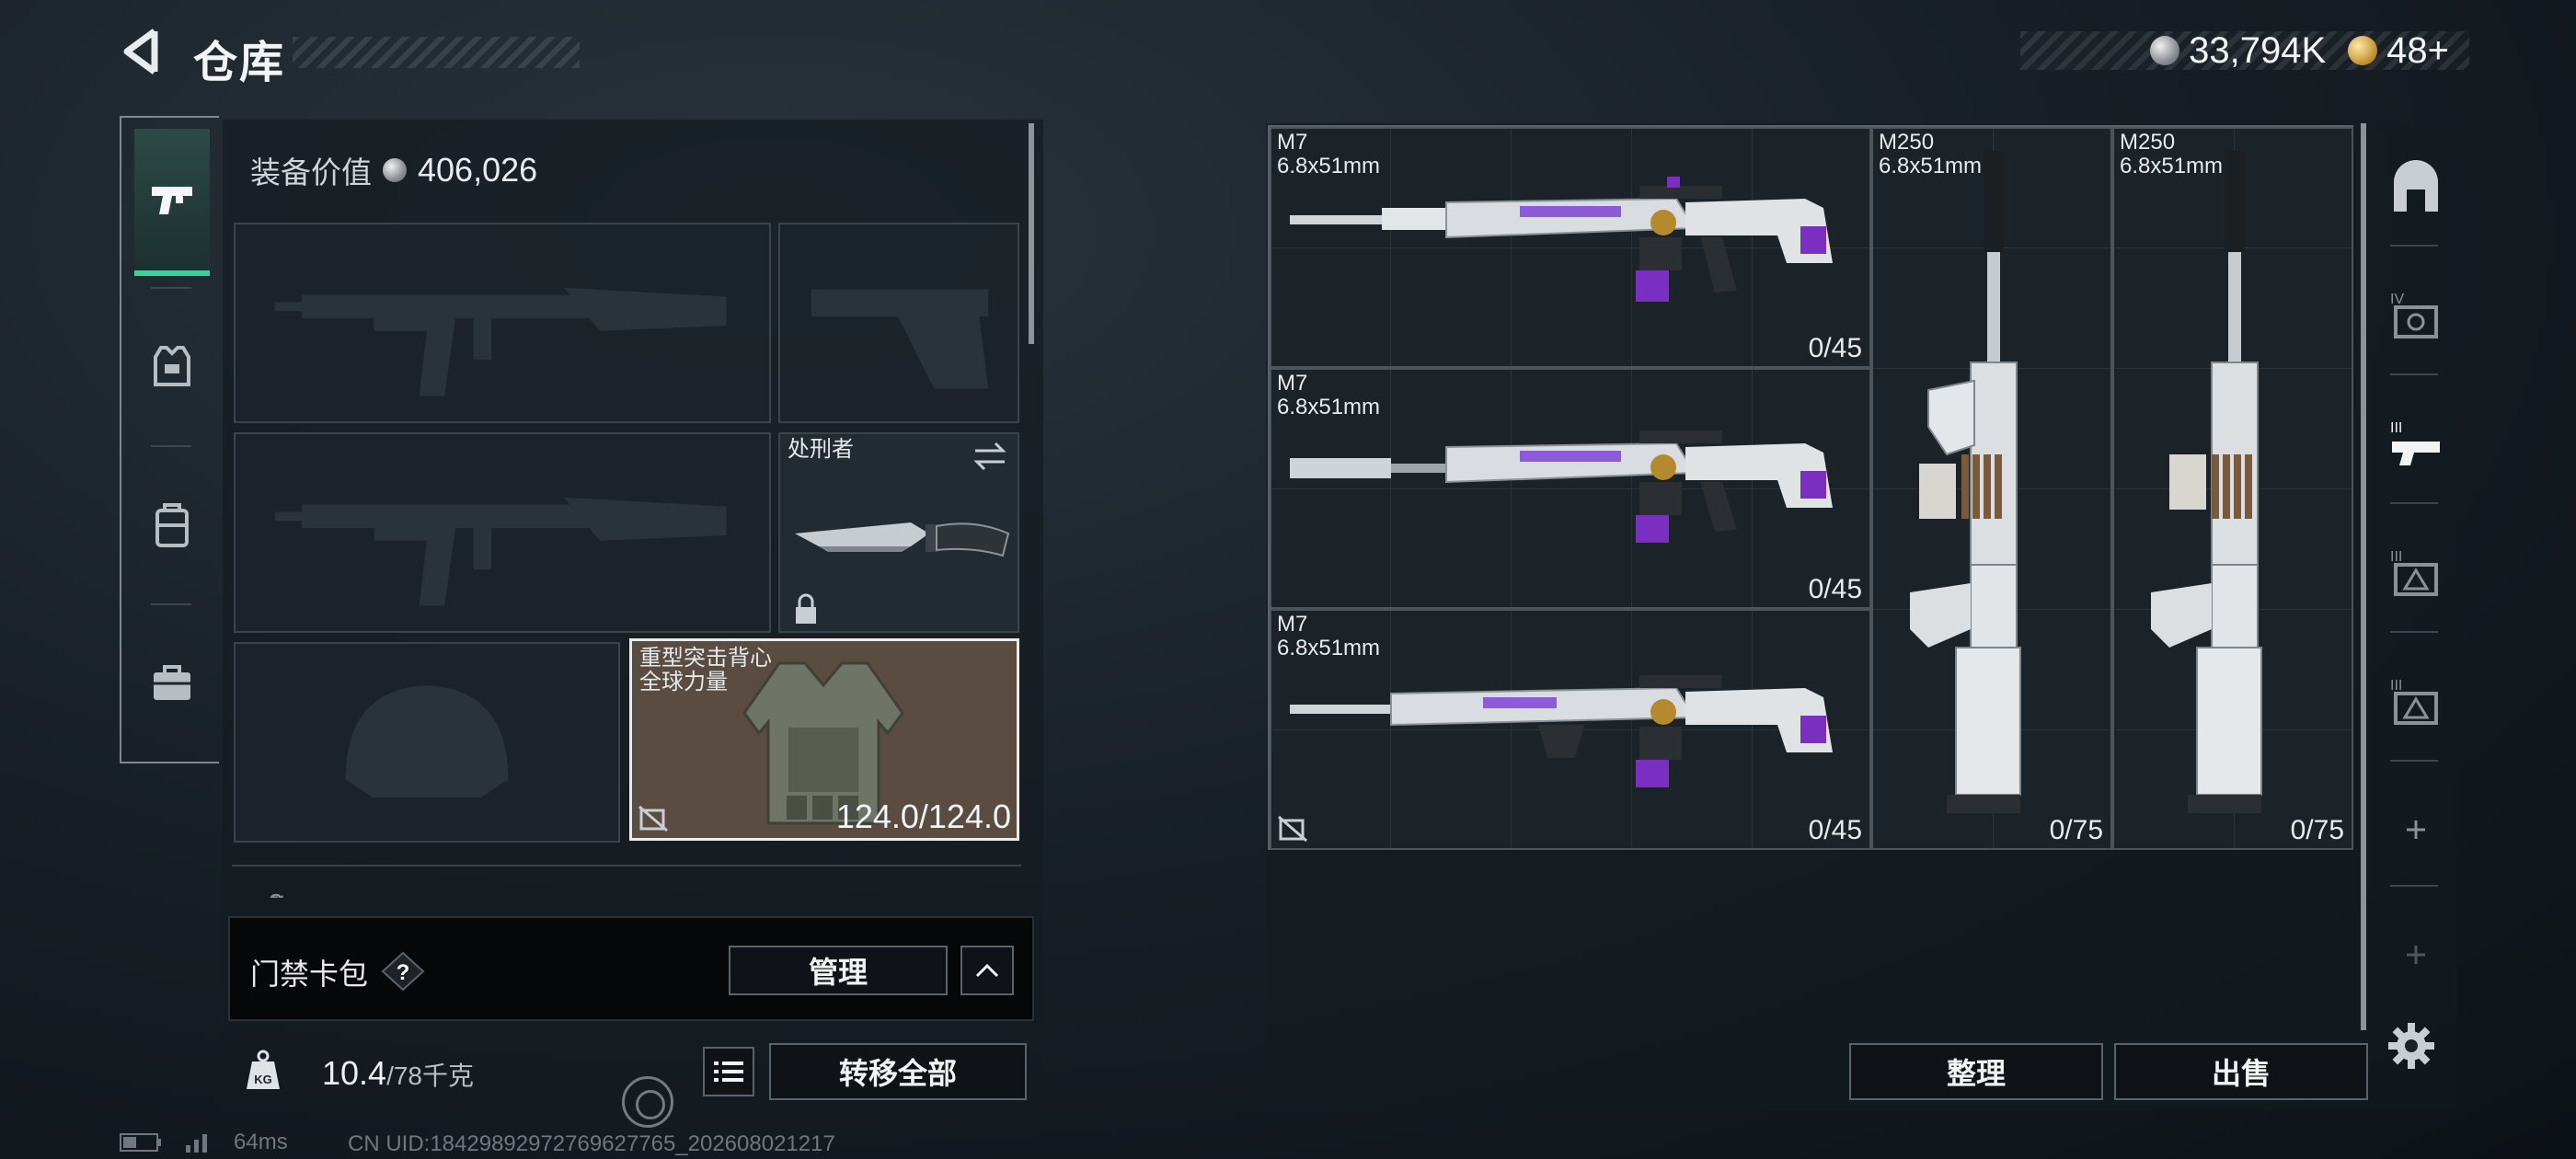 This screenshot has height=1159, width=2576. I want to click on collapse-button, so click(987, 970).